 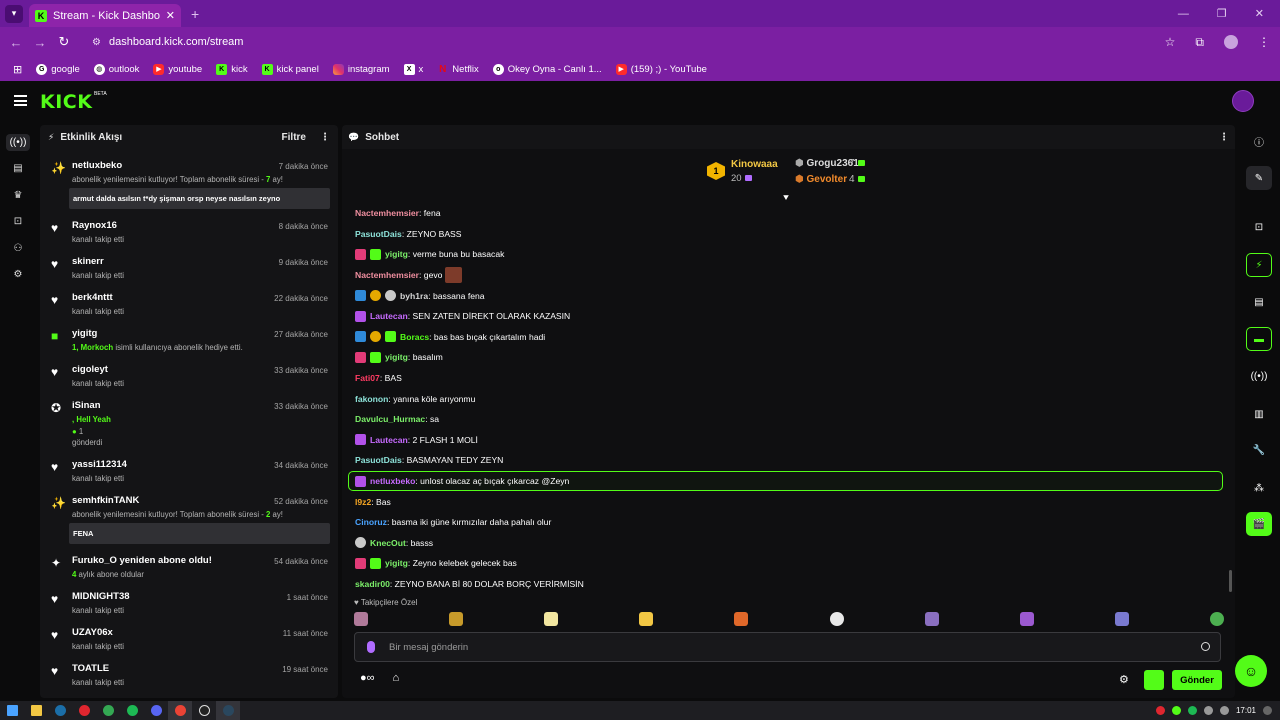 I want to click on chat-message: PasuotDais: ZEYNO BASS, so click(x=787, y=234).